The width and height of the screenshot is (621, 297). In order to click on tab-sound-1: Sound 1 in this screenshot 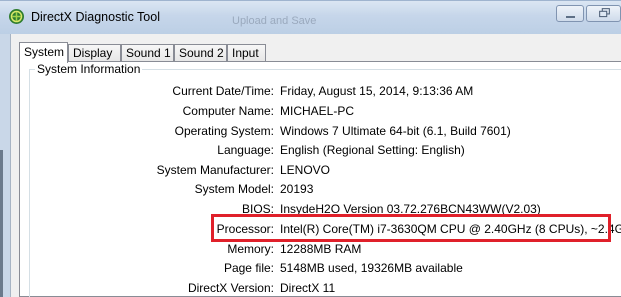, I will do `click(147, 53)`.